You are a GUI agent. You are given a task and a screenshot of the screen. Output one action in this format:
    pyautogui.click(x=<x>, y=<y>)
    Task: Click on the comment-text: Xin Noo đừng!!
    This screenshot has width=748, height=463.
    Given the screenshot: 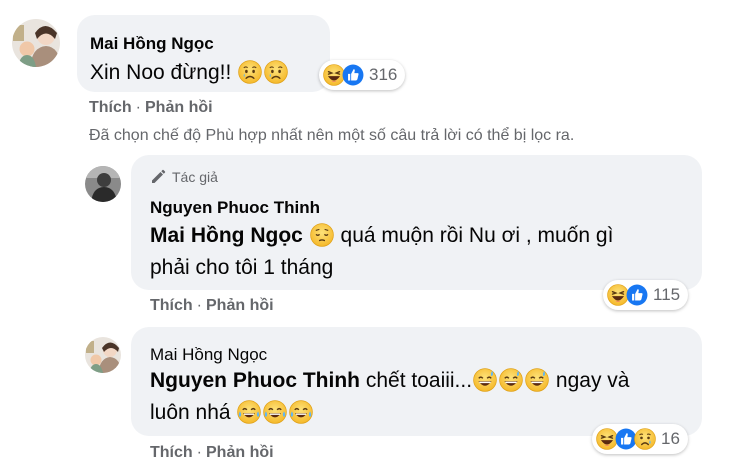 What is the action you would take?
    pyautogui.click(x=189, y=73)
    